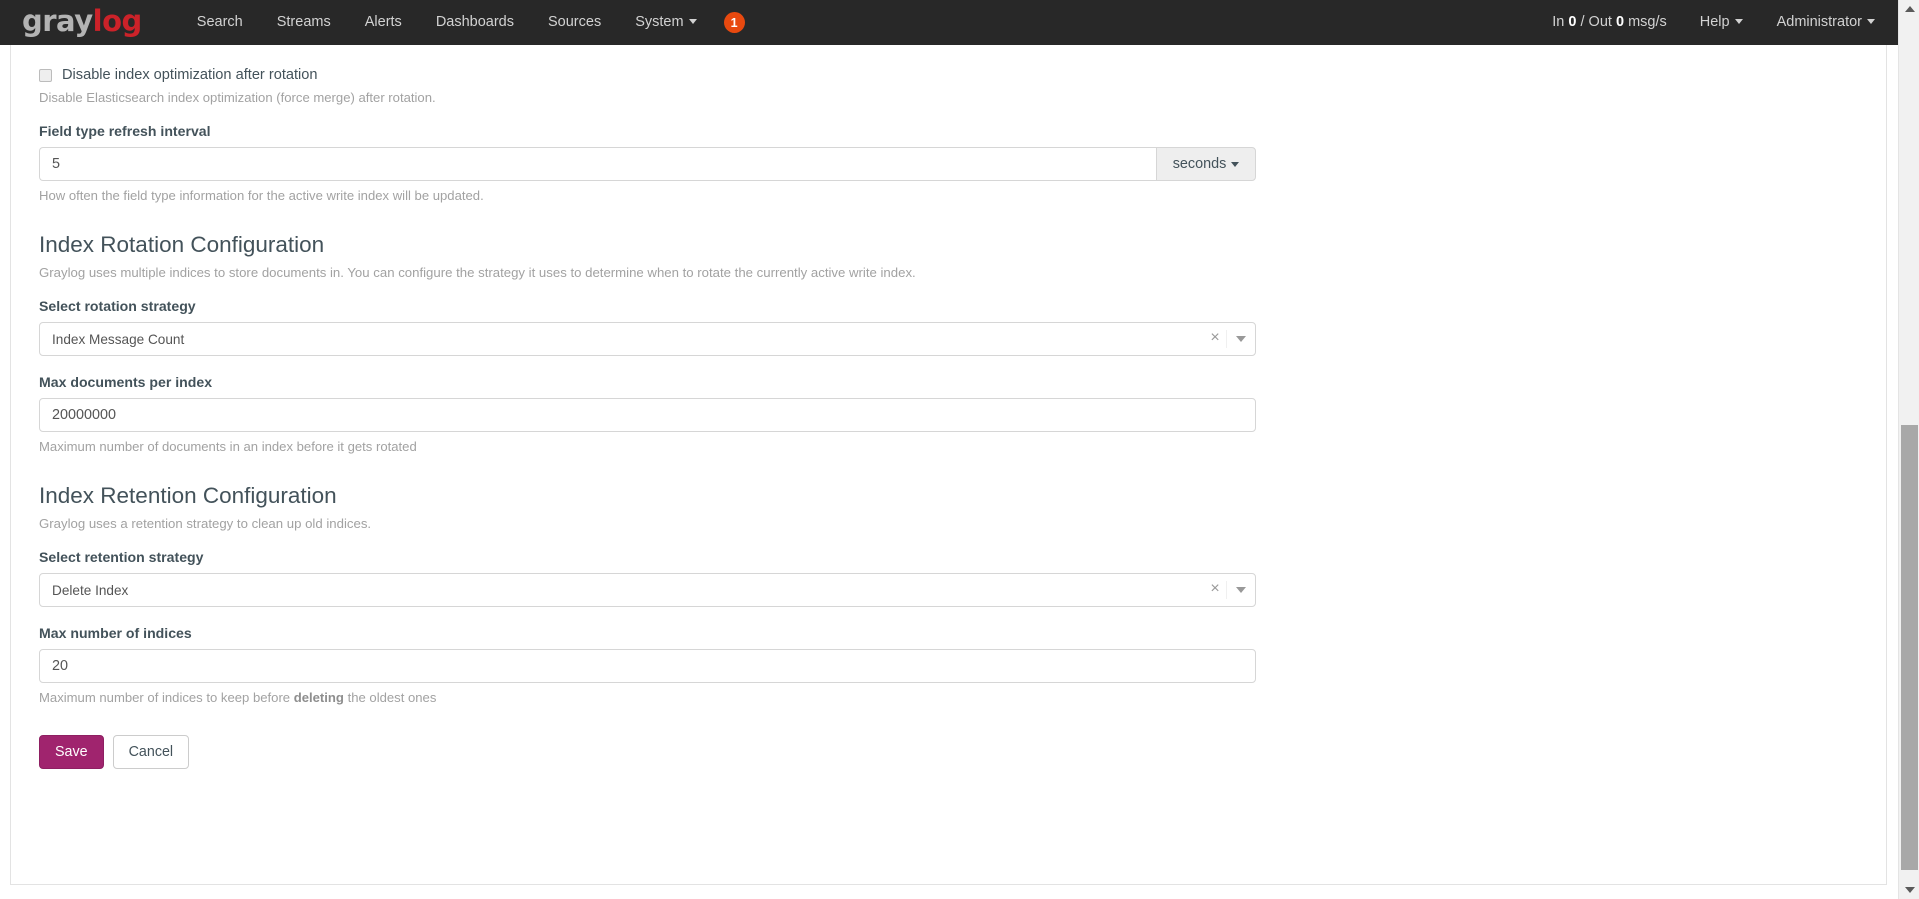 The height and width of the screenshot is (899, 1919). What do you see at coordinates (647, 339) in the screenshot?
I see `rotation-strategy-select: Index Message Count ×` at bounding box center [647, 339].